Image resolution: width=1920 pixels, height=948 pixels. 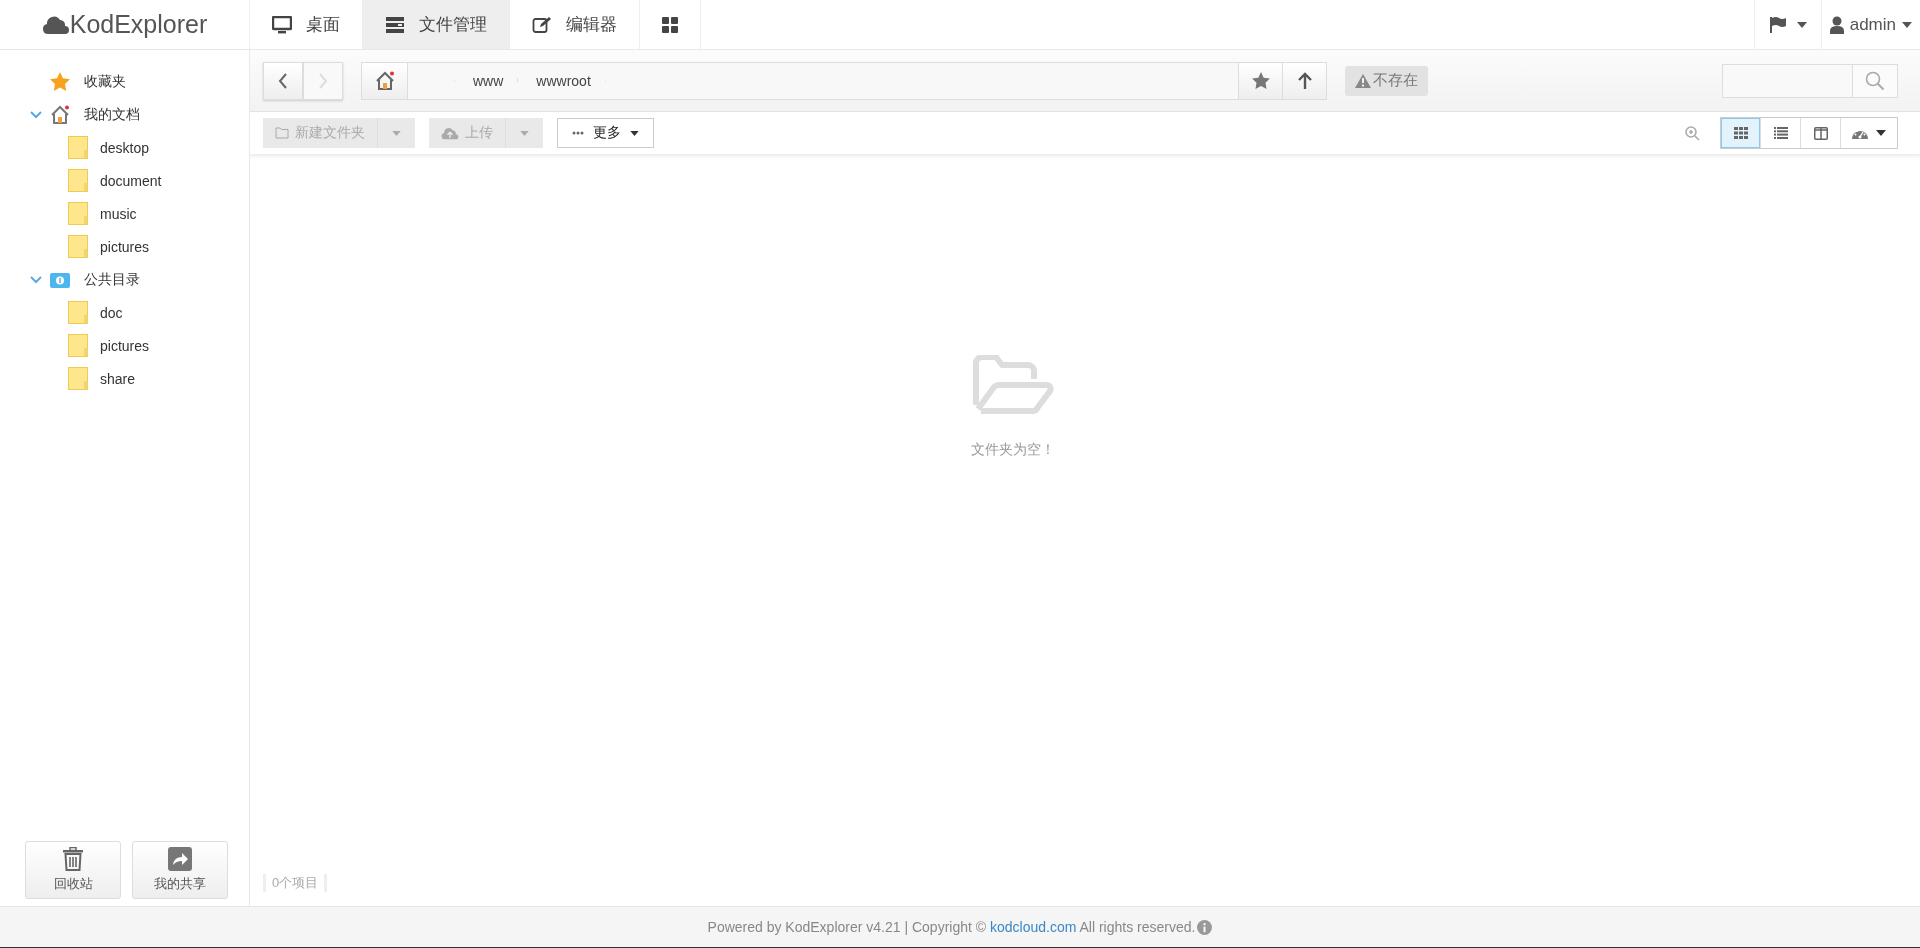 What do you see at coordinates (951, 927) in the screenshot?
I see `copyright-text: Powered by KodExplorer v4.21 | Copyright © kodcloud.com All rights reserved.` at bounding box center [951, 927].